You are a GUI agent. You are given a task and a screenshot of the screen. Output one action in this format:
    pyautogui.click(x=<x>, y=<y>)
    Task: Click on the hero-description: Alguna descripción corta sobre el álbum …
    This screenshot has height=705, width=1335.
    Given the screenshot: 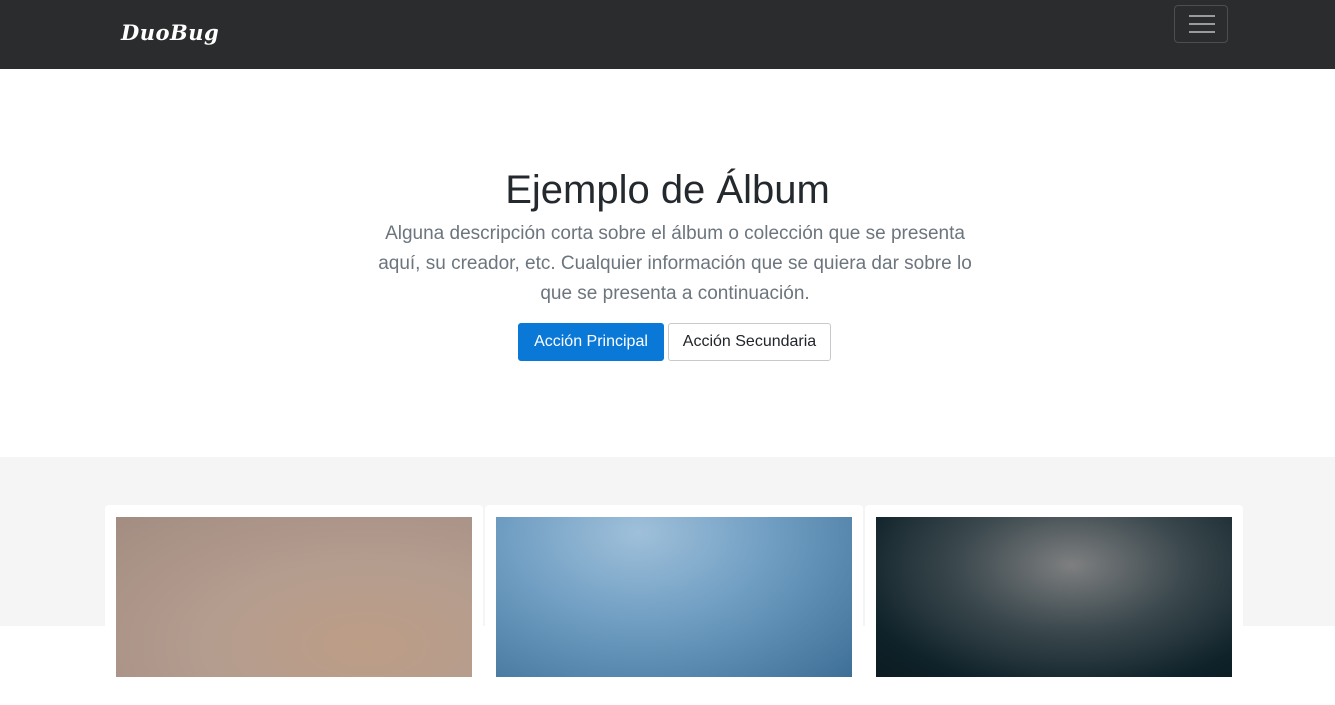 What is the action you would take?
    pyautogui.click(x=675, y=263)
    